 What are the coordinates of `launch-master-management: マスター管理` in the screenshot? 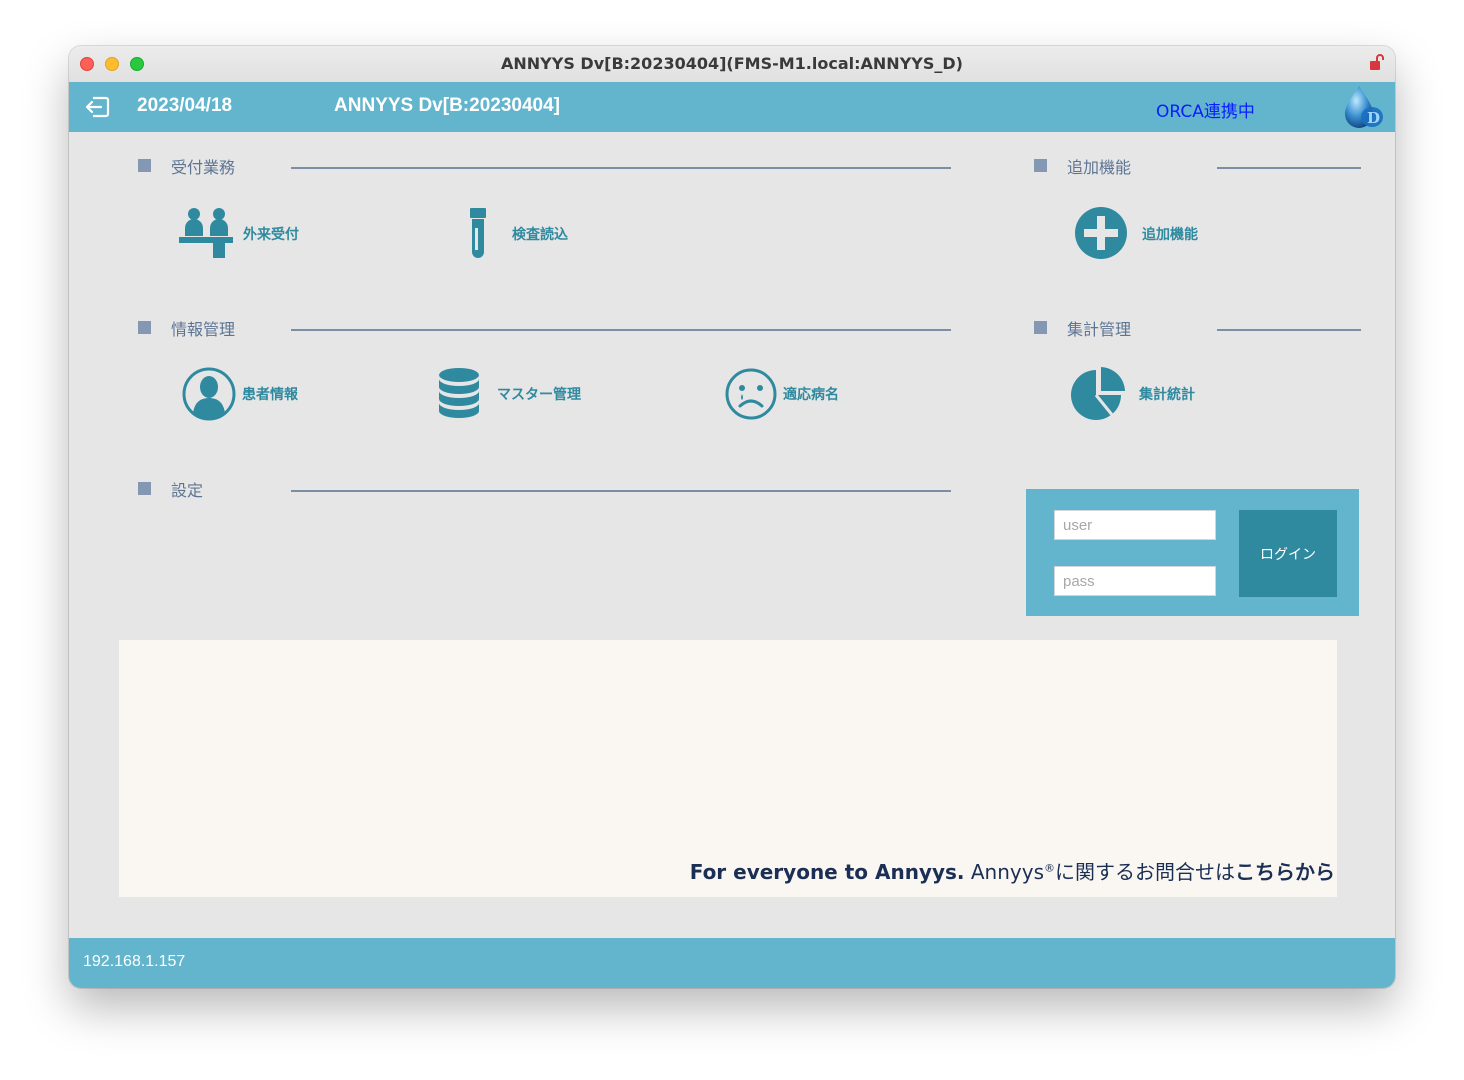 It's located at (517, 394).